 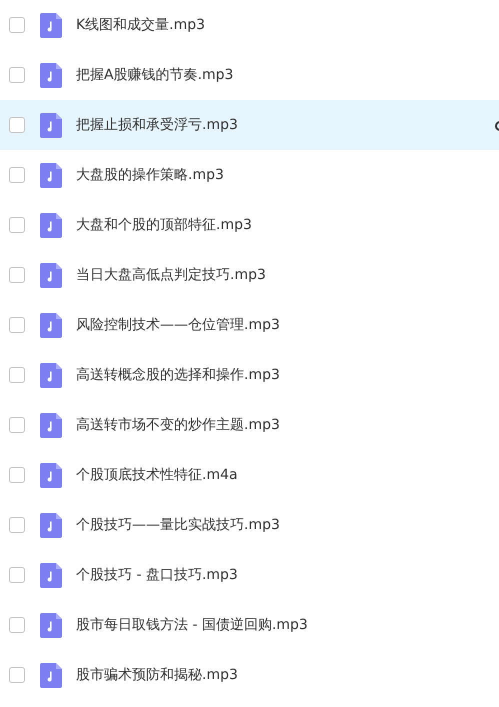 I want to click on file-row: 个股顶底技术性特征.m4a, so click(x=249, y=475).